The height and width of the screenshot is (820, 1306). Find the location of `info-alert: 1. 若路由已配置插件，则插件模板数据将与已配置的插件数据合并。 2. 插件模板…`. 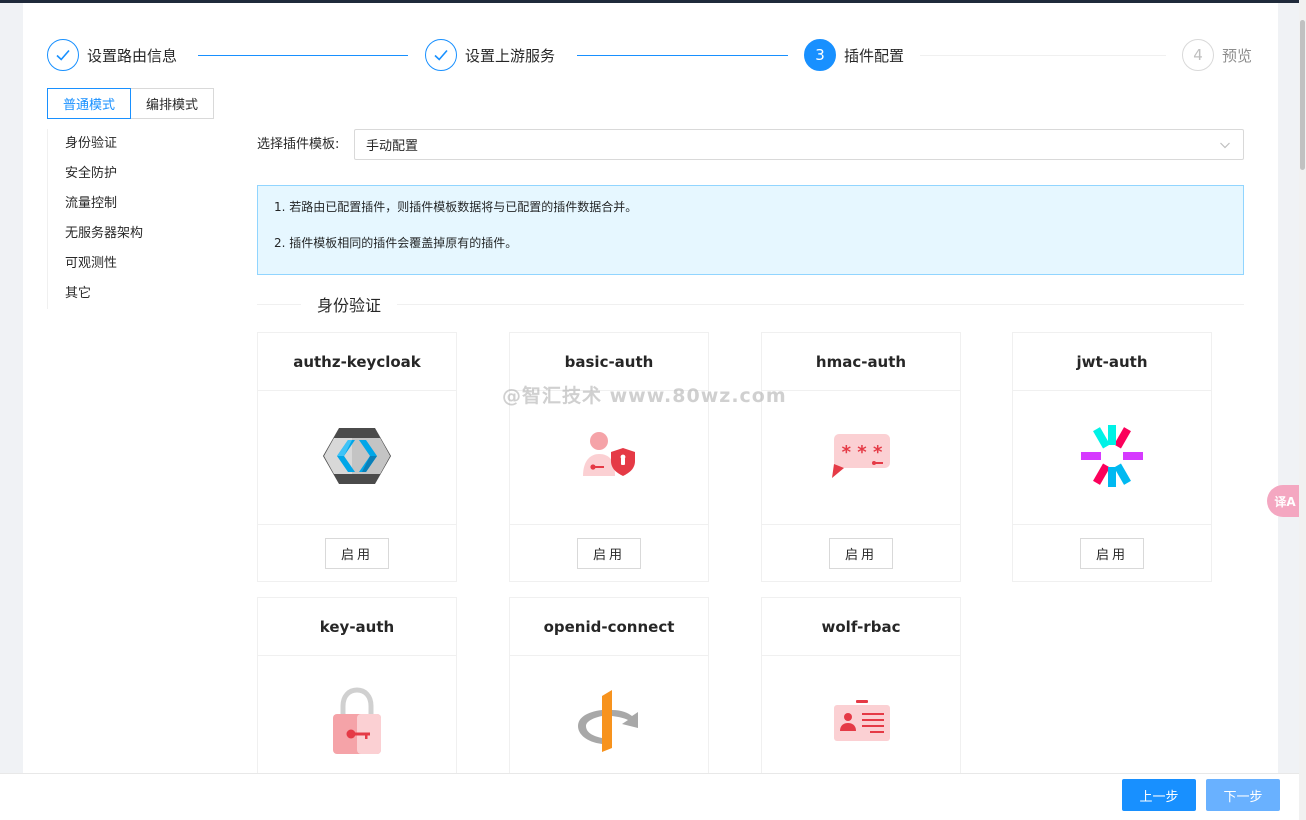

info-alert: 1. 若路由已配置插件，则插件模板数据将与已配置的插件数据合并。 2. 插件模板… is located at coordinates (750, 230).